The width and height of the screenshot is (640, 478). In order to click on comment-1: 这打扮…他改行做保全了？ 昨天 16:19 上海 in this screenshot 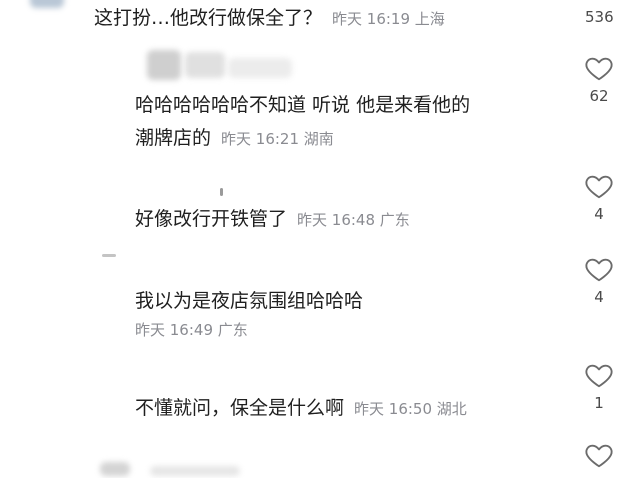, I will do `click(269, 18)`.